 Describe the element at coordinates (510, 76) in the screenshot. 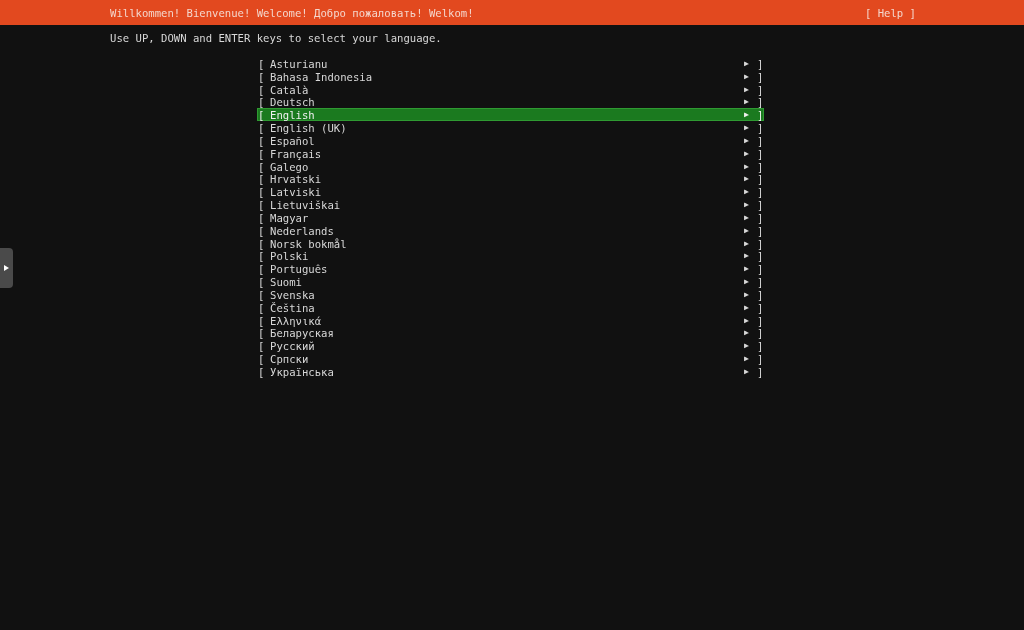

I see `language-option: [ Bahasa Indonesia ▶ ]` at that location.